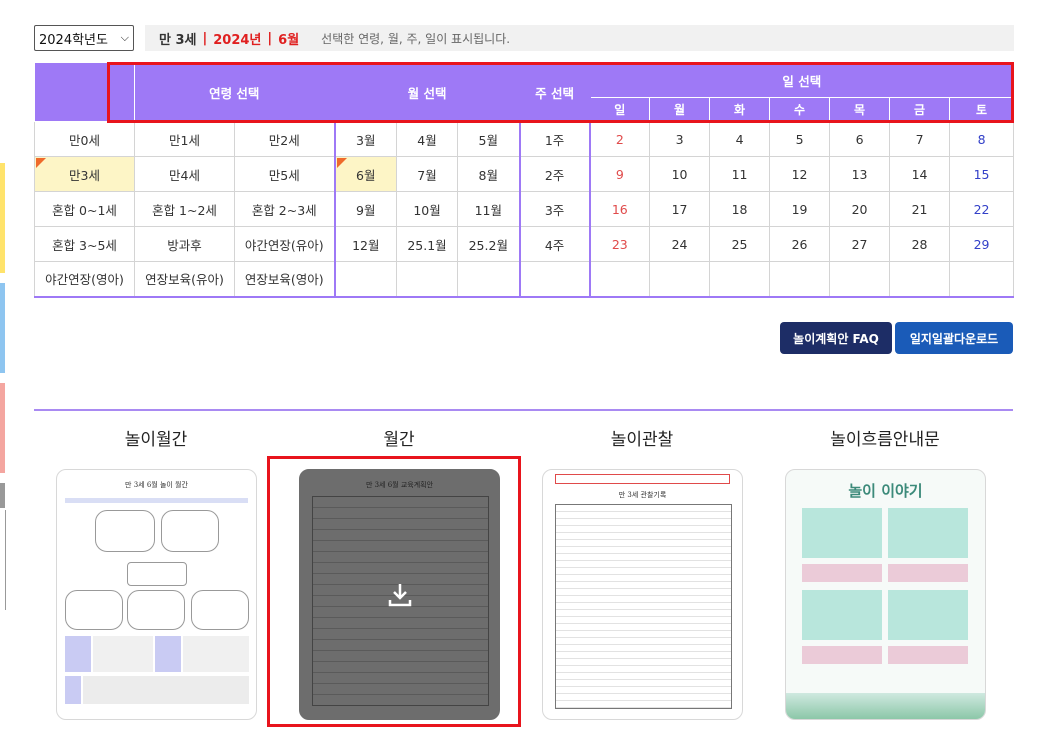  Describe the element at coordinates (366, 139) in the screenshot. I see `month-option: 3월` at that location.